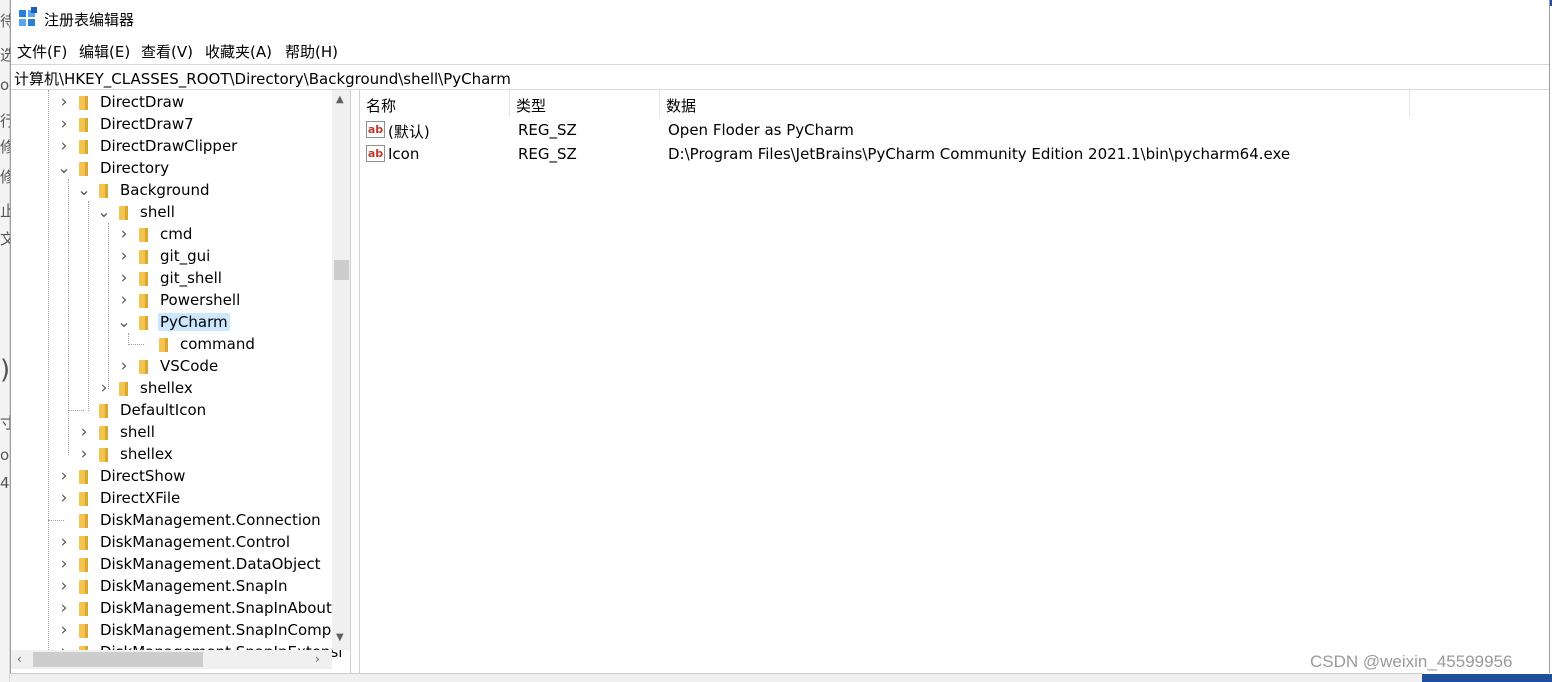 The image size is (1552, 682). I want to click on tree-node: ⌄ Background, so click(144, 190).